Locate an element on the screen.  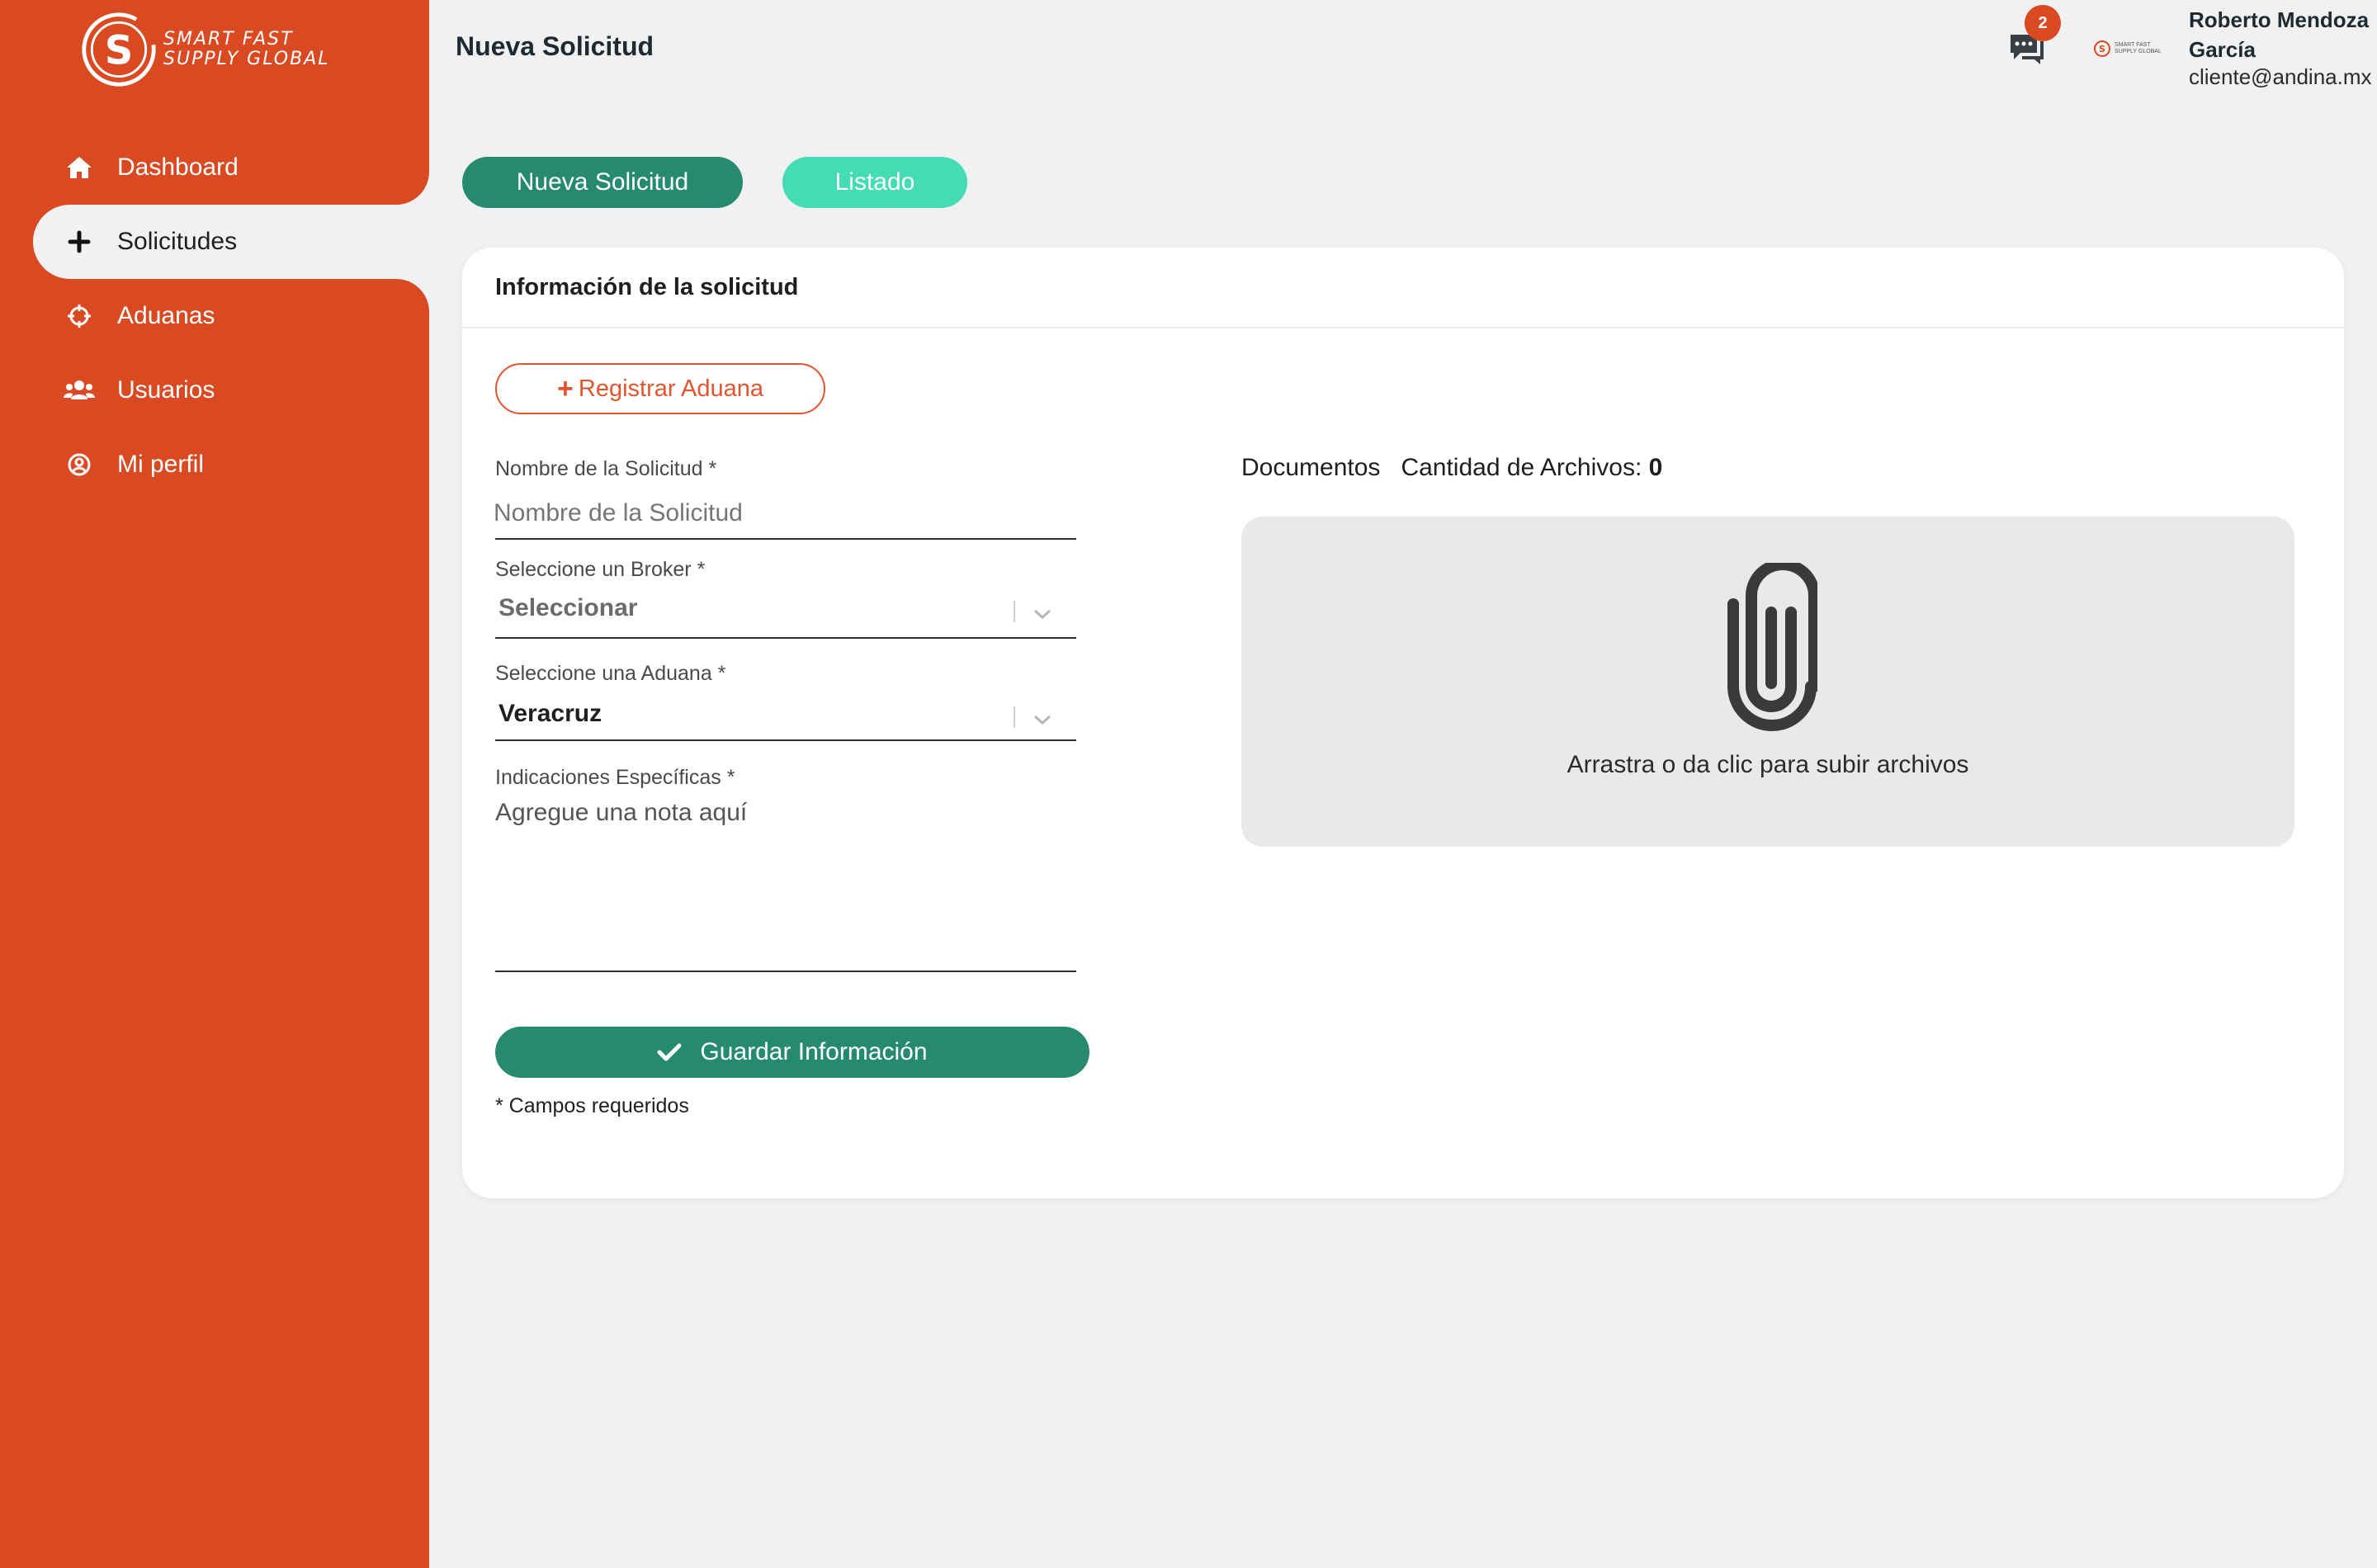
documents-count-label: Cantidad de Archivos: is located at coordinates (1521, 468).